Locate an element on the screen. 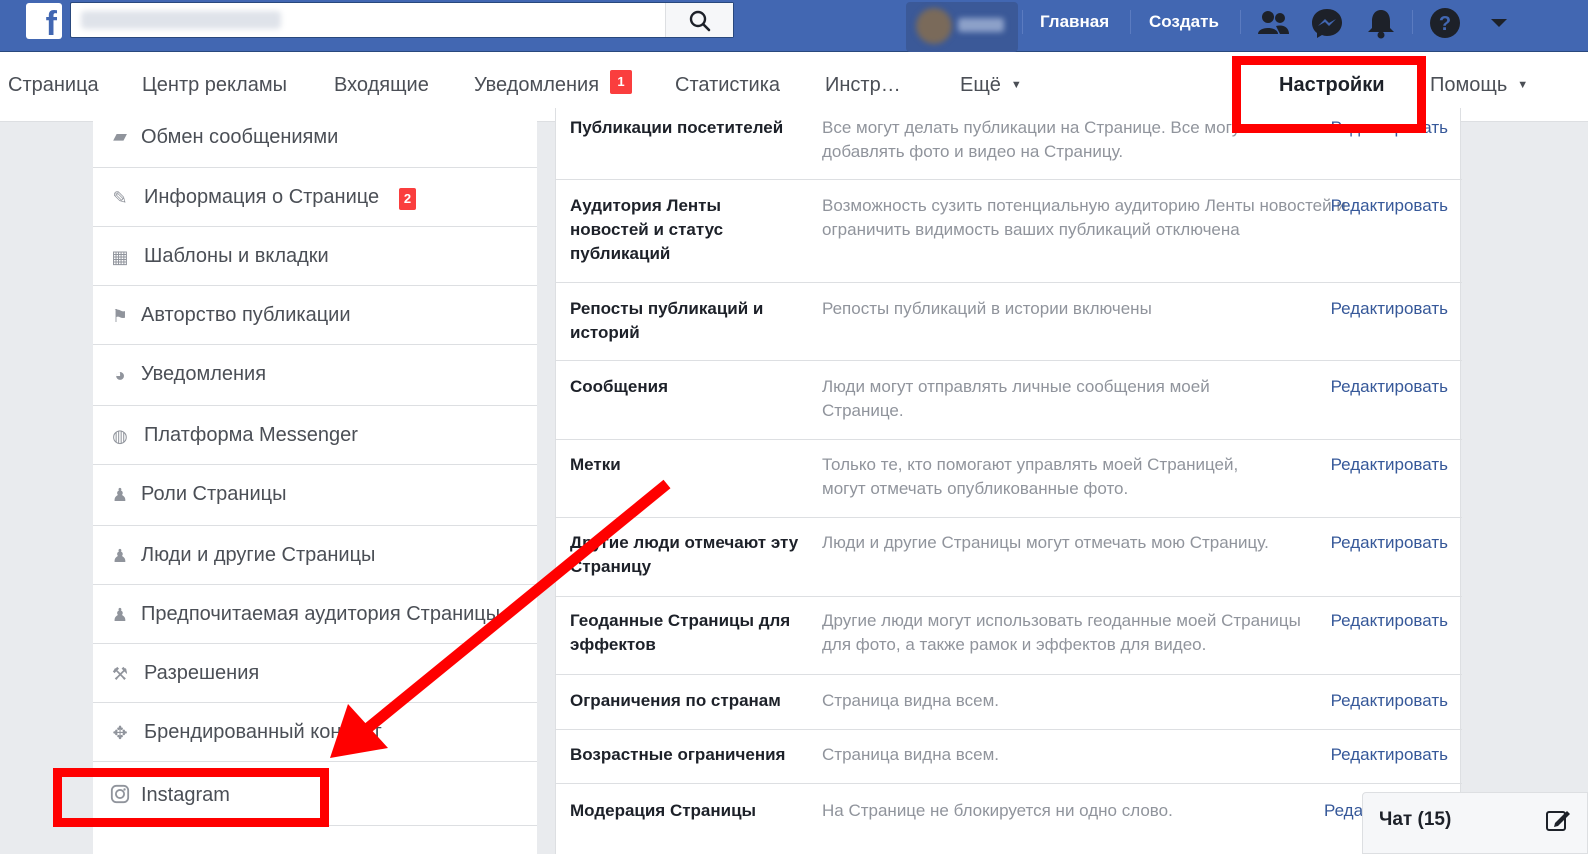 Image resolution: width=1588 pixels, height=854 pixels. row-title: Ограничения по странам is located at coordinates (675, 700).